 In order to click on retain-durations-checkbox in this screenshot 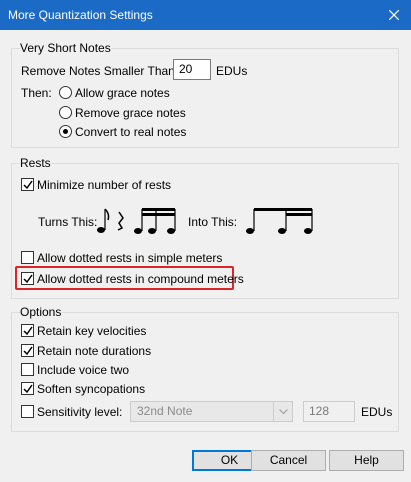, I will do `click(27, 350)`.